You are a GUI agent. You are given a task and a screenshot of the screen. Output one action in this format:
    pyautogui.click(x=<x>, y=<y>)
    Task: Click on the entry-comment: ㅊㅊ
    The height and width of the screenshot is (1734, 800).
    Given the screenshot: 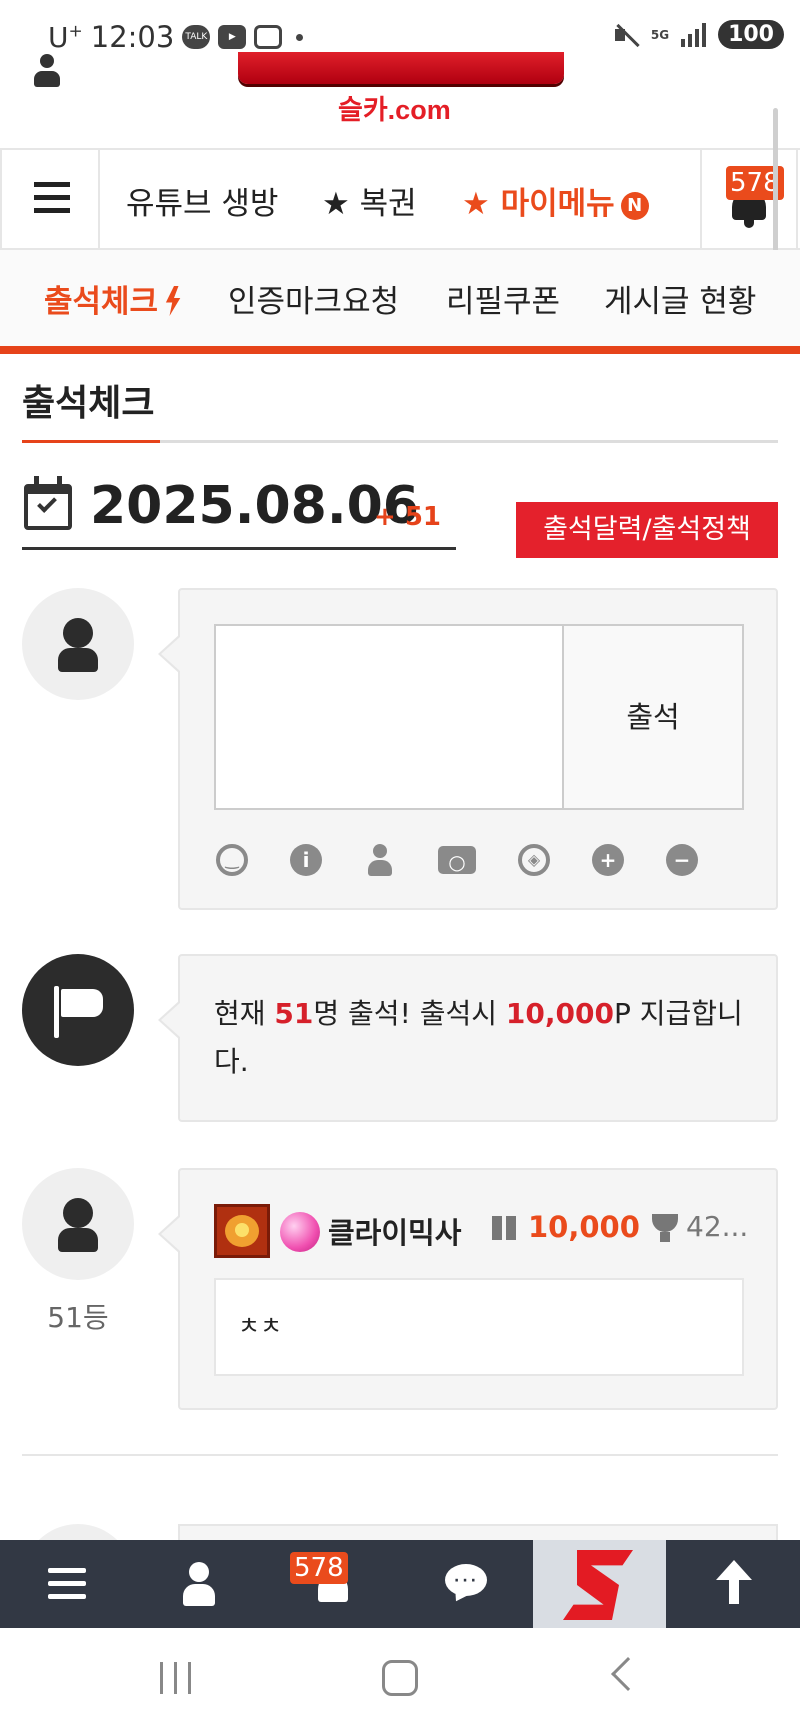 What is the action you would take?
    pyautogui.click(x=479, y=1327)
    